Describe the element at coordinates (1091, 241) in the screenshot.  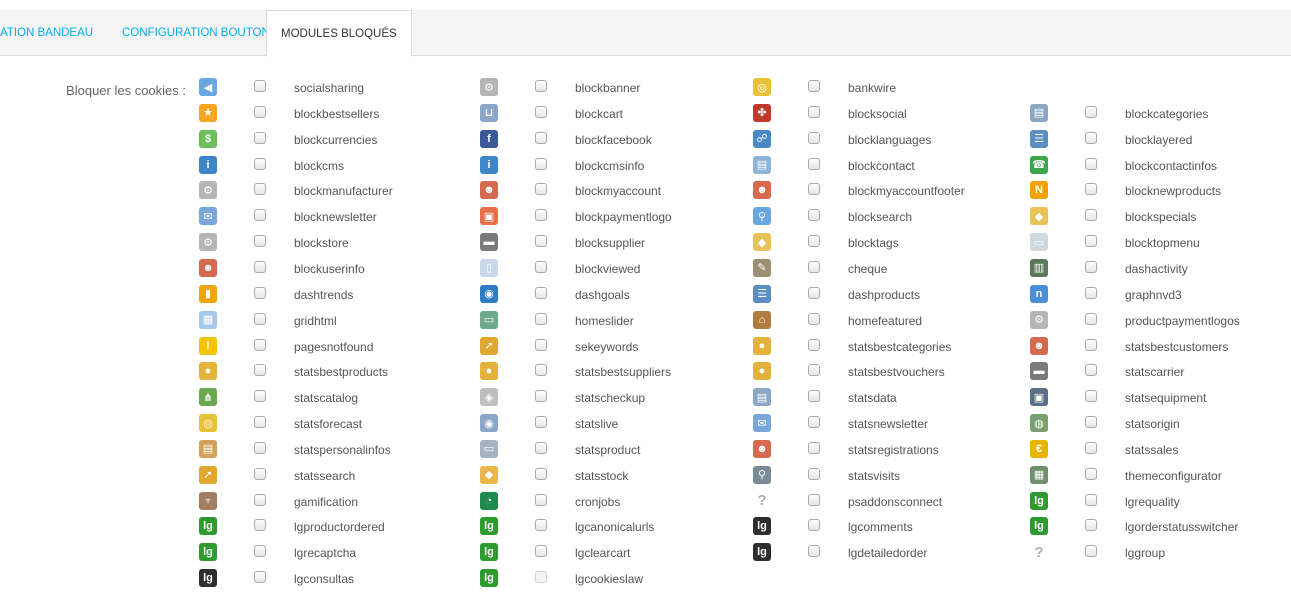
I see `checkbox-blocktopmenu` at that location.